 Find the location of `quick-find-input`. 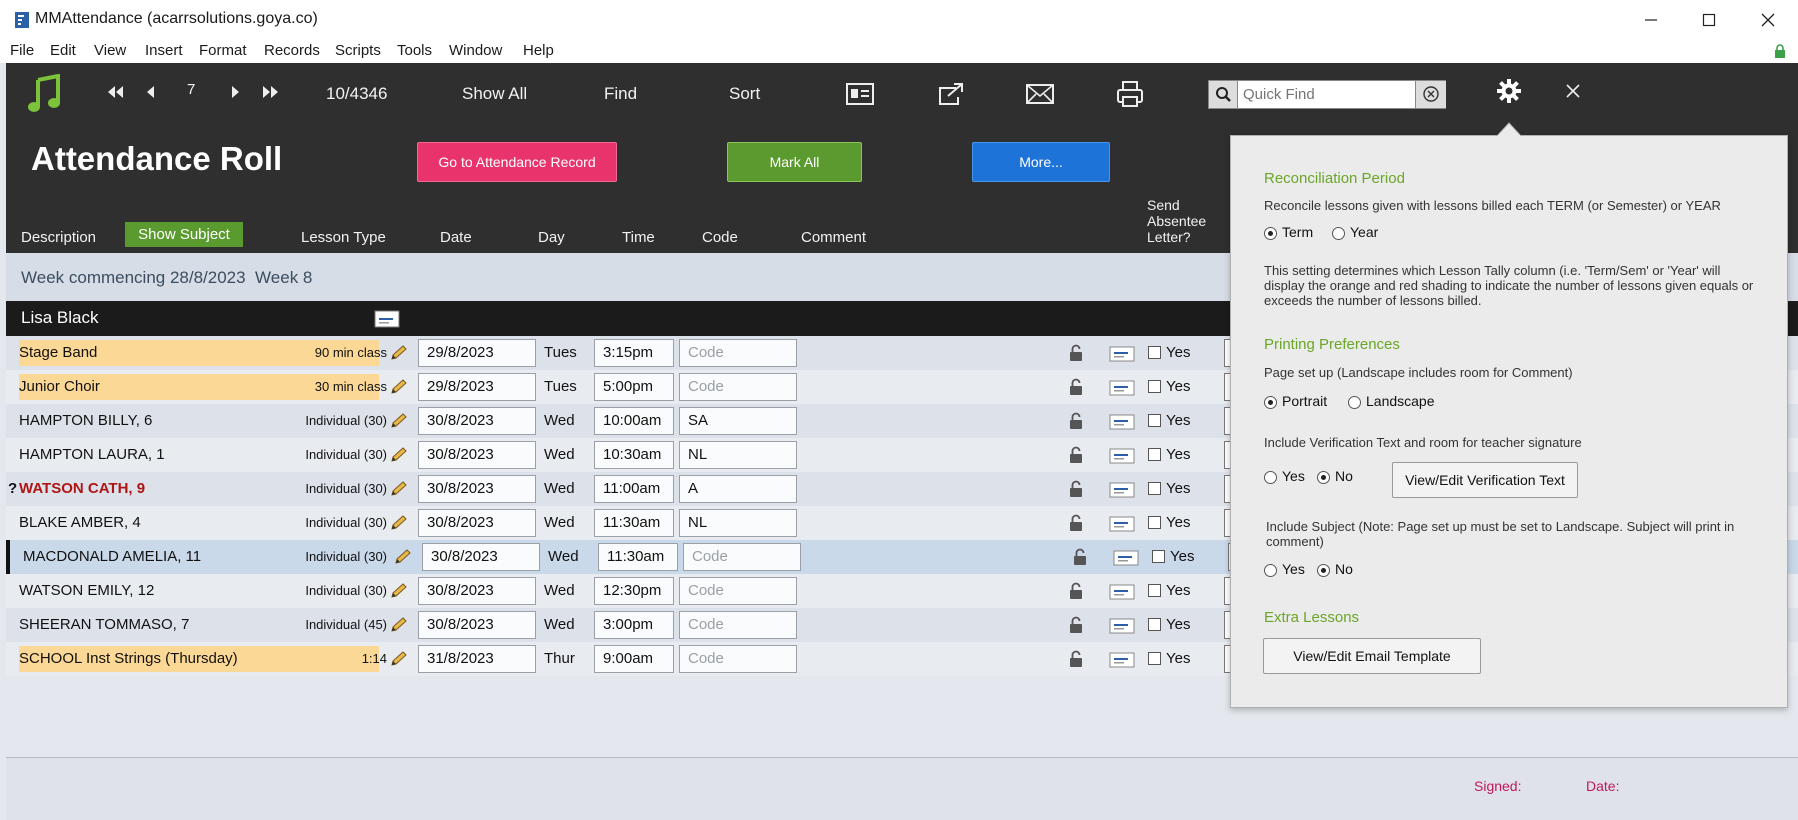

quick-find-input is located at coordinates (1323, 94).